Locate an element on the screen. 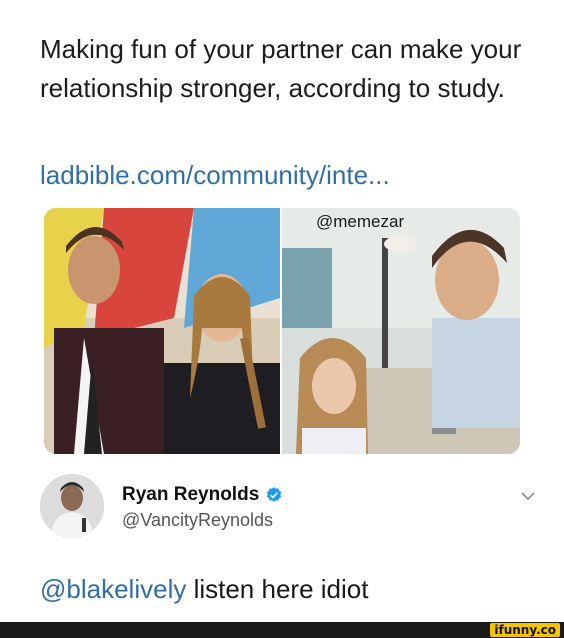 The width and height of the screenshot is (564, 638). tweet-body: listen here idiot is located at coordinates (277, 589).